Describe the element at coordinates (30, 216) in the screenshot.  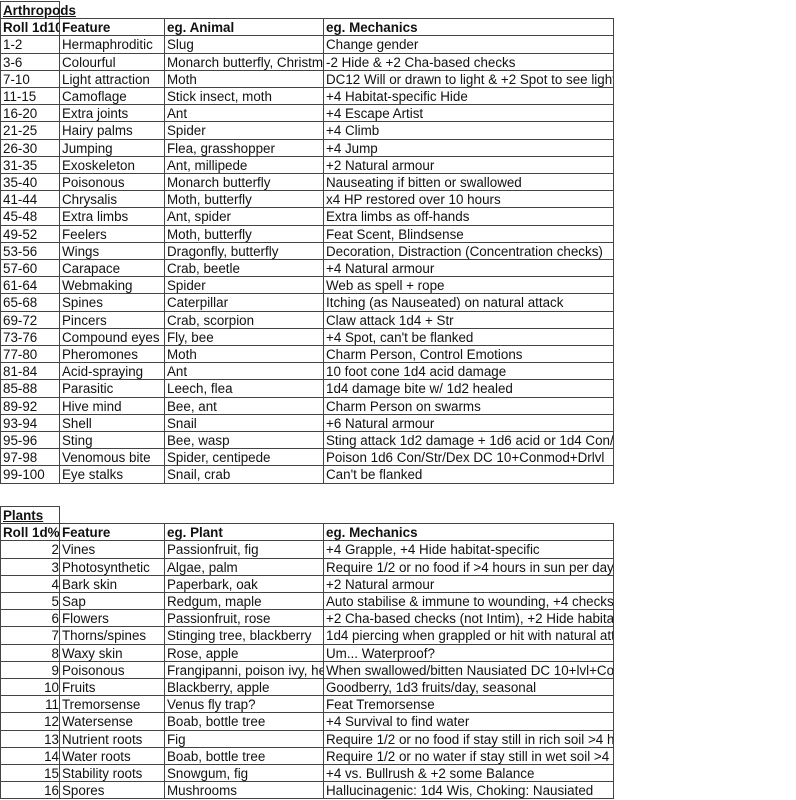
I see `roll-cell: 45-48` at that location.